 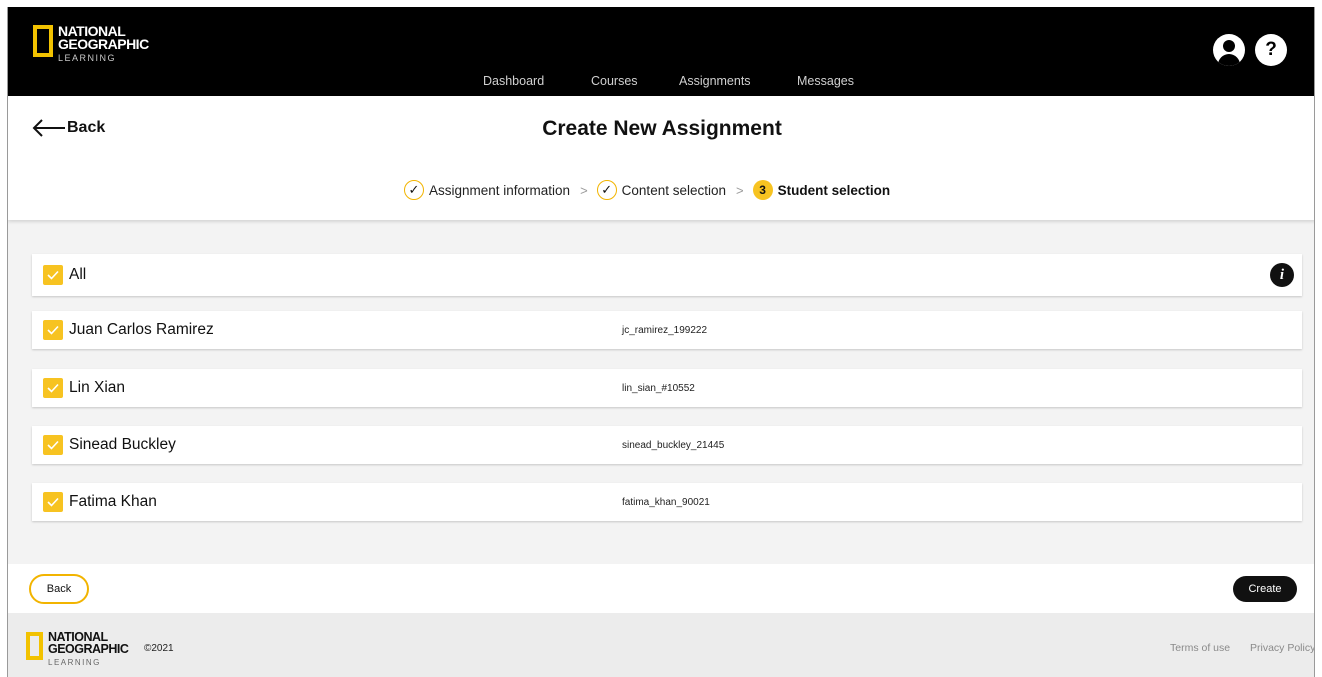 What do you see at coordinates (159, 648) in the screenshot?
I see `copyright-text: ©2021` at bounding box center [159, 648].